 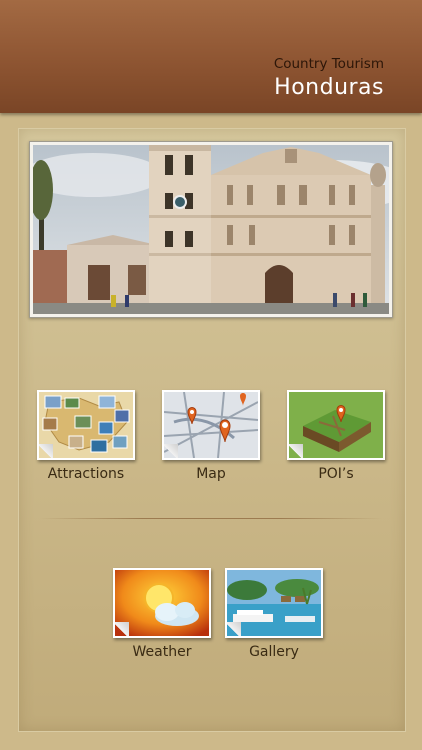 What do you see at coordinates (336, 425) in the screenshot?
I see `pois-icon` at bounding box center [336, 425].